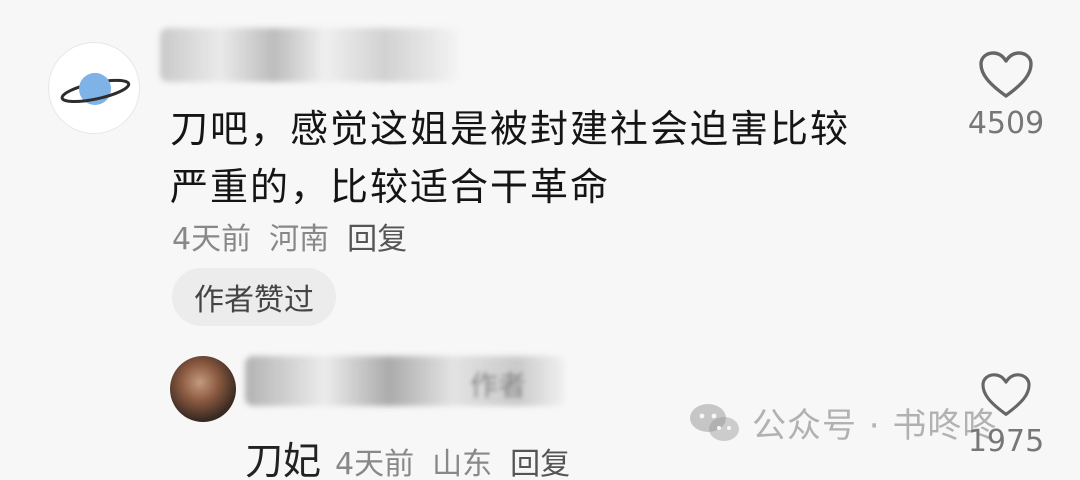 The image size is (1080, 480). I want to click on reply-reply-button: 回复, so click(540, 459).